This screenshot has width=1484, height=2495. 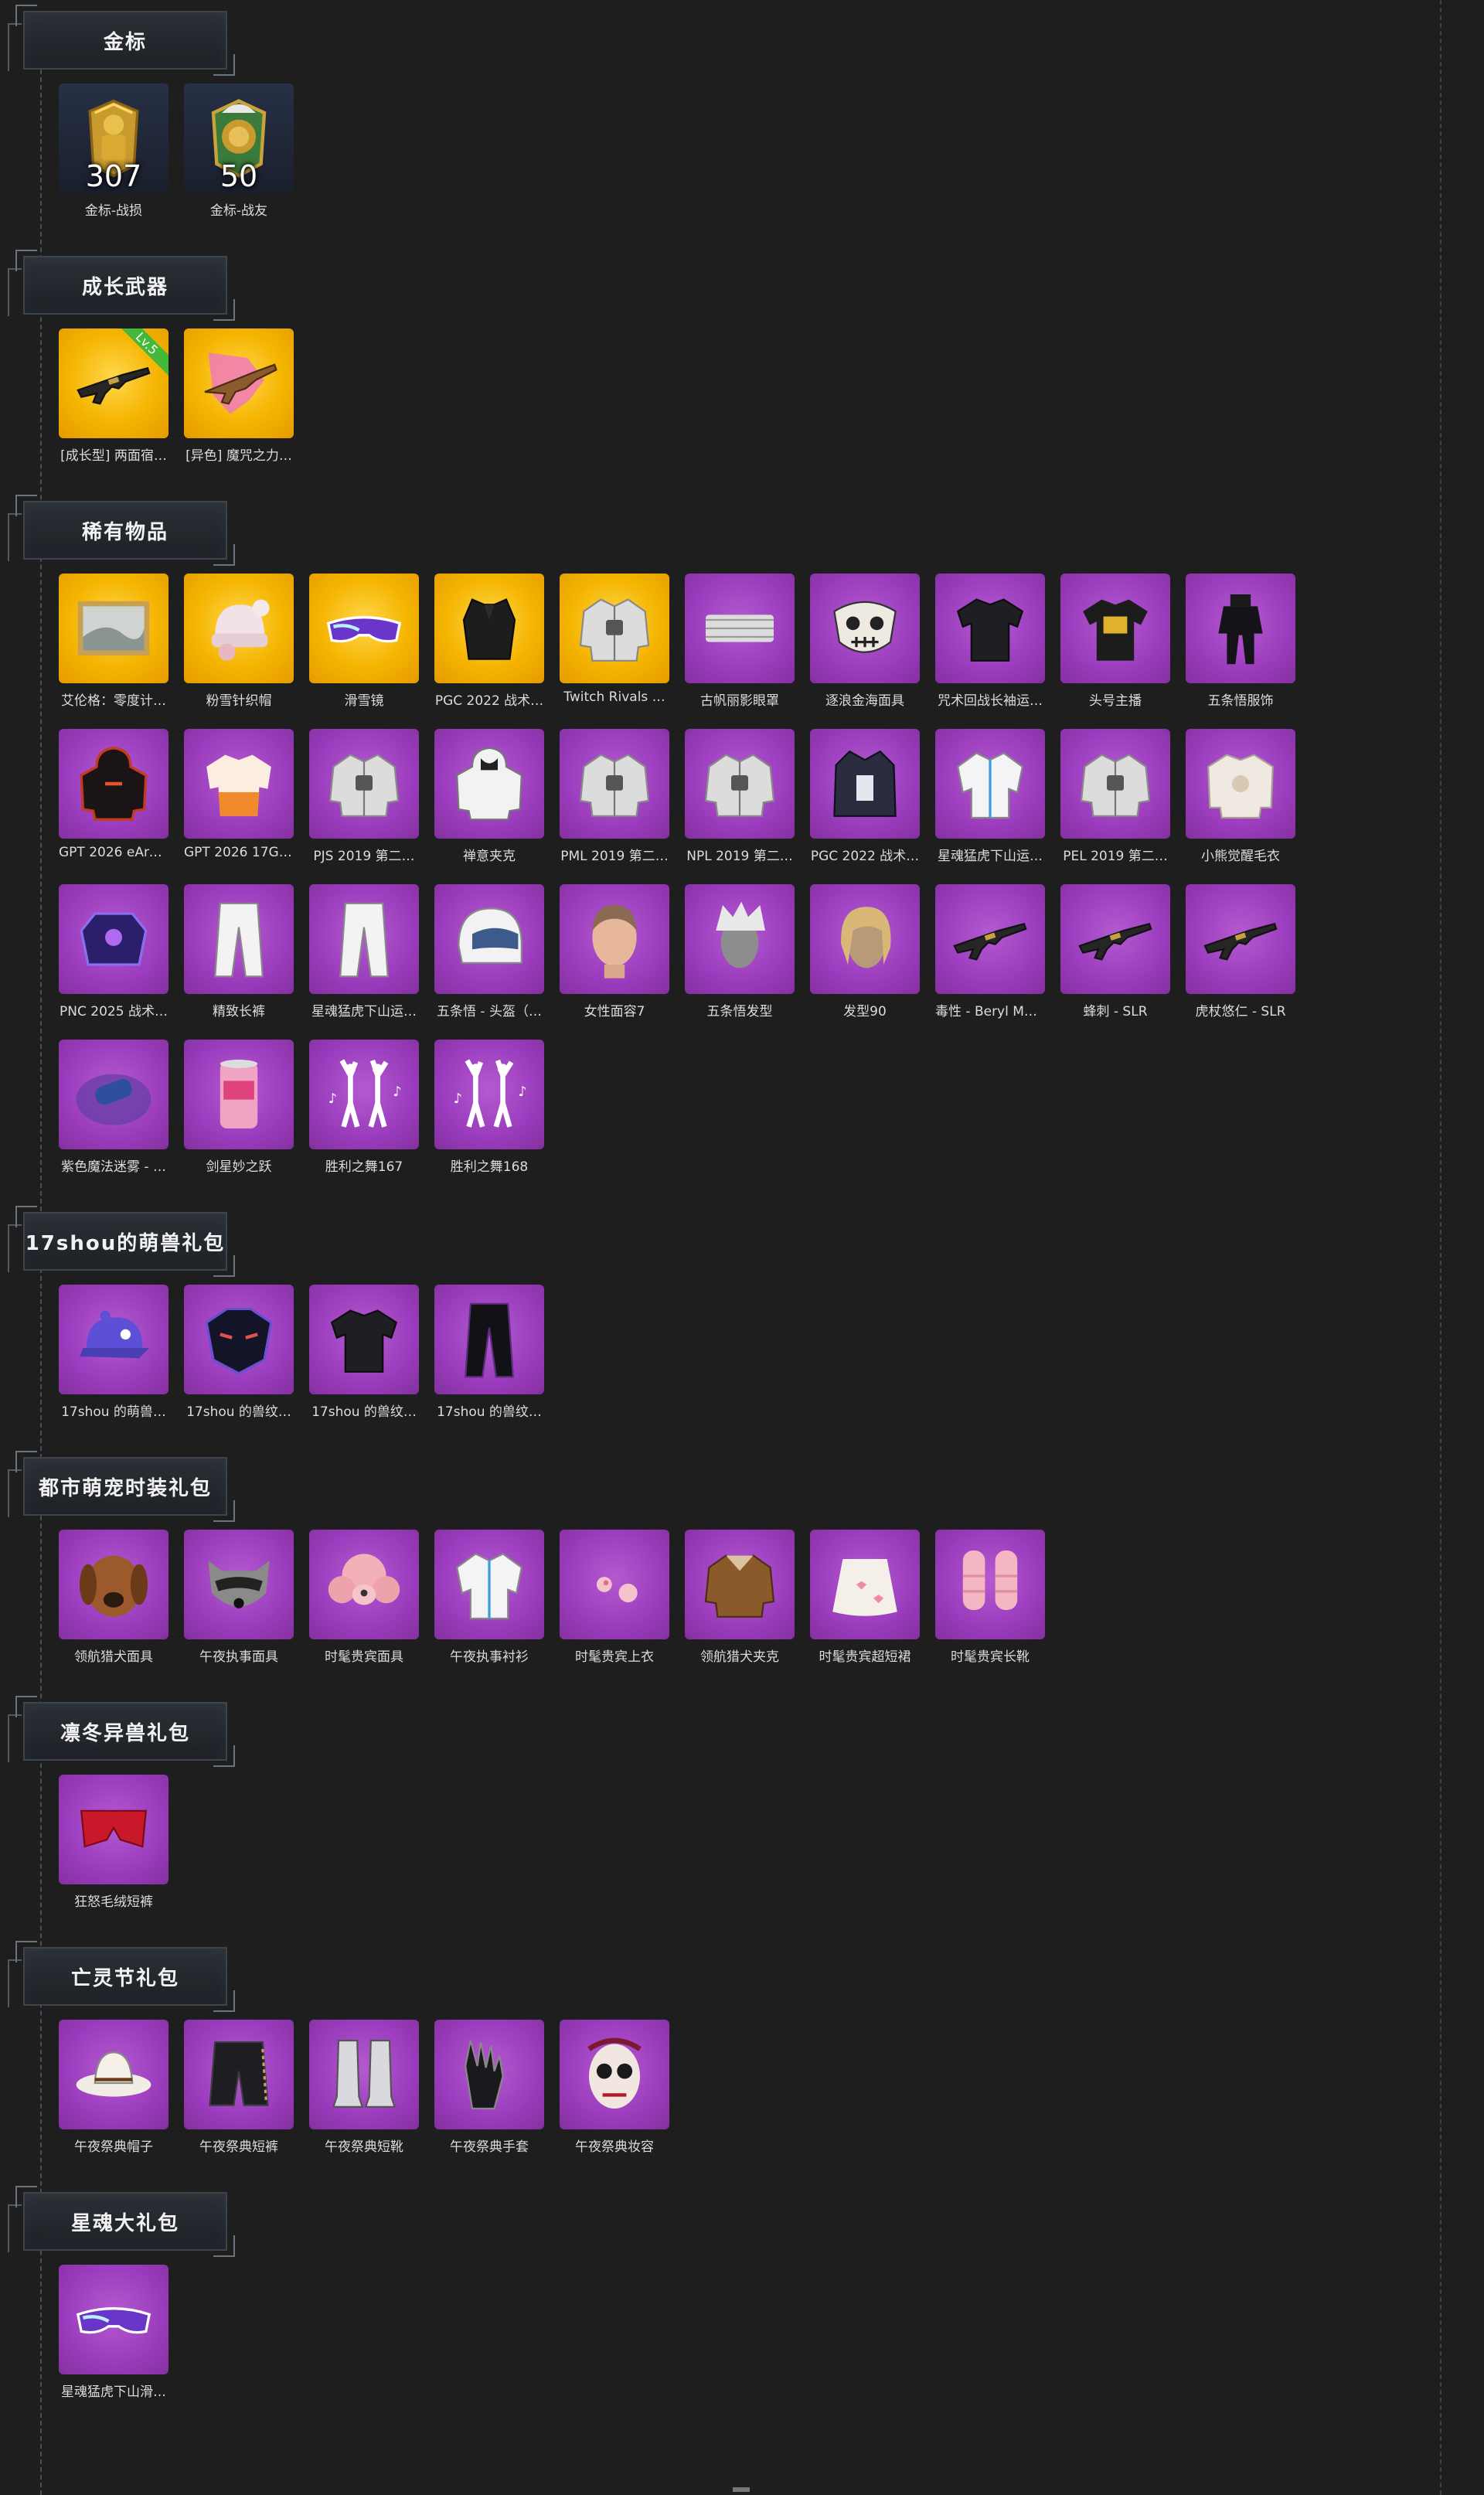 I want to click on inventory-item: 午夜执事面具, so click(x=246, y=1597).